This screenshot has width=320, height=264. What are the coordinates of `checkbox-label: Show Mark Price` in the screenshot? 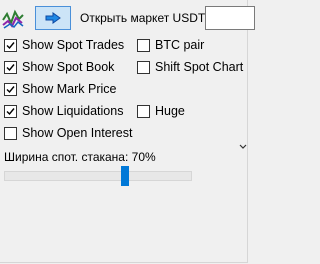 It's located at (69, 89).